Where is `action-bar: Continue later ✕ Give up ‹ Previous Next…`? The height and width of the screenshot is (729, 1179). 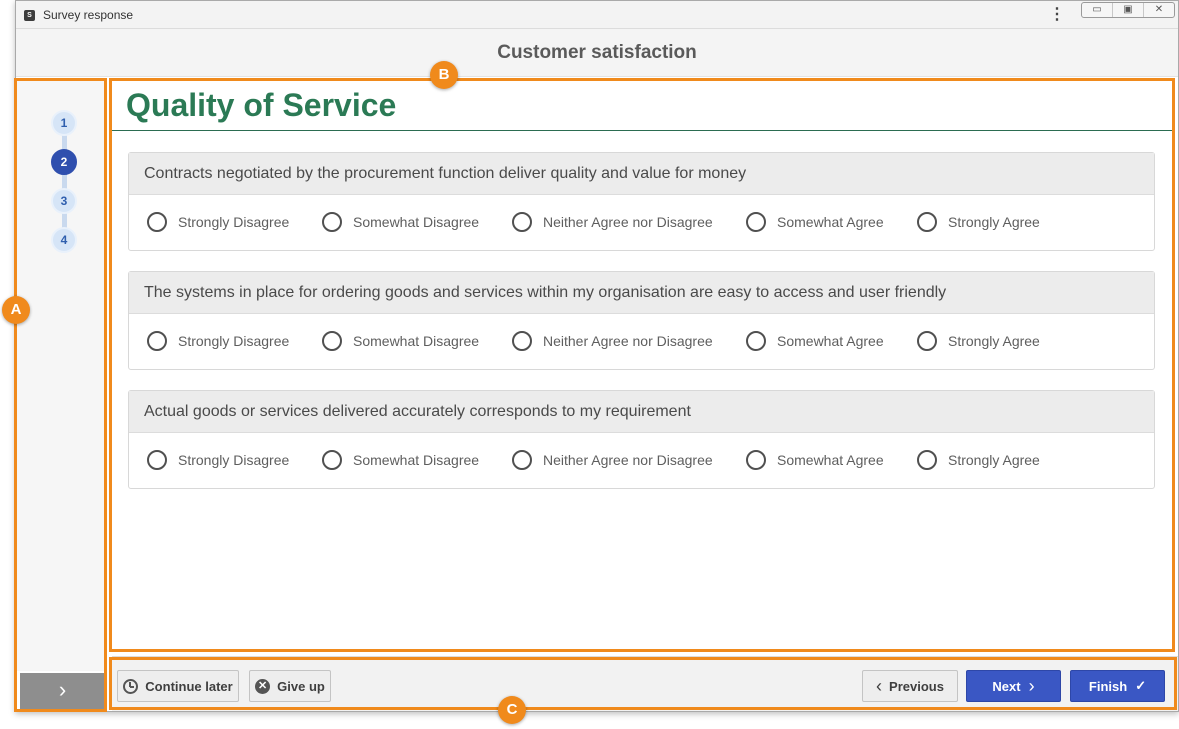 action-bar: Continue later ✕ Give up ‹ Previous Next… is located at coordinates (645, 683).